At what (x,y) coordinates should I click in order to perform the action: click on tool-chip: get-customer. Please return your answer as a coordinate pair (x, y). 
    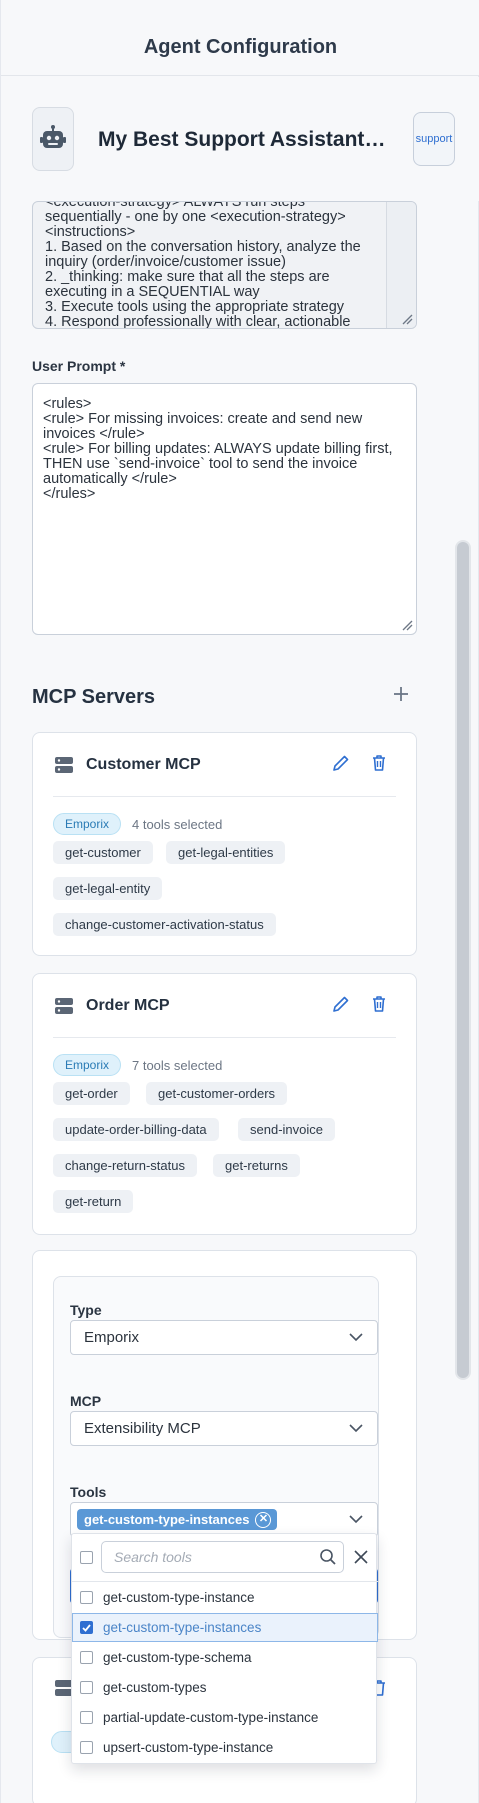
    Looking at the image, I should click on (103, 852).